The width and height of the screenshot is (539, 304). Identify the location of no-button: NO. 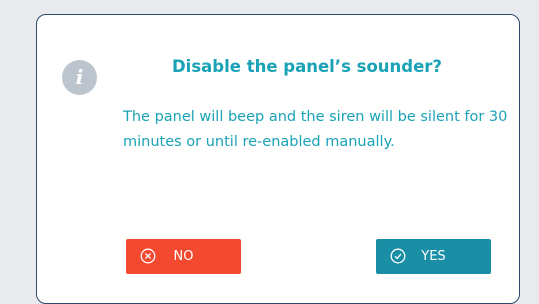
(183, 256).